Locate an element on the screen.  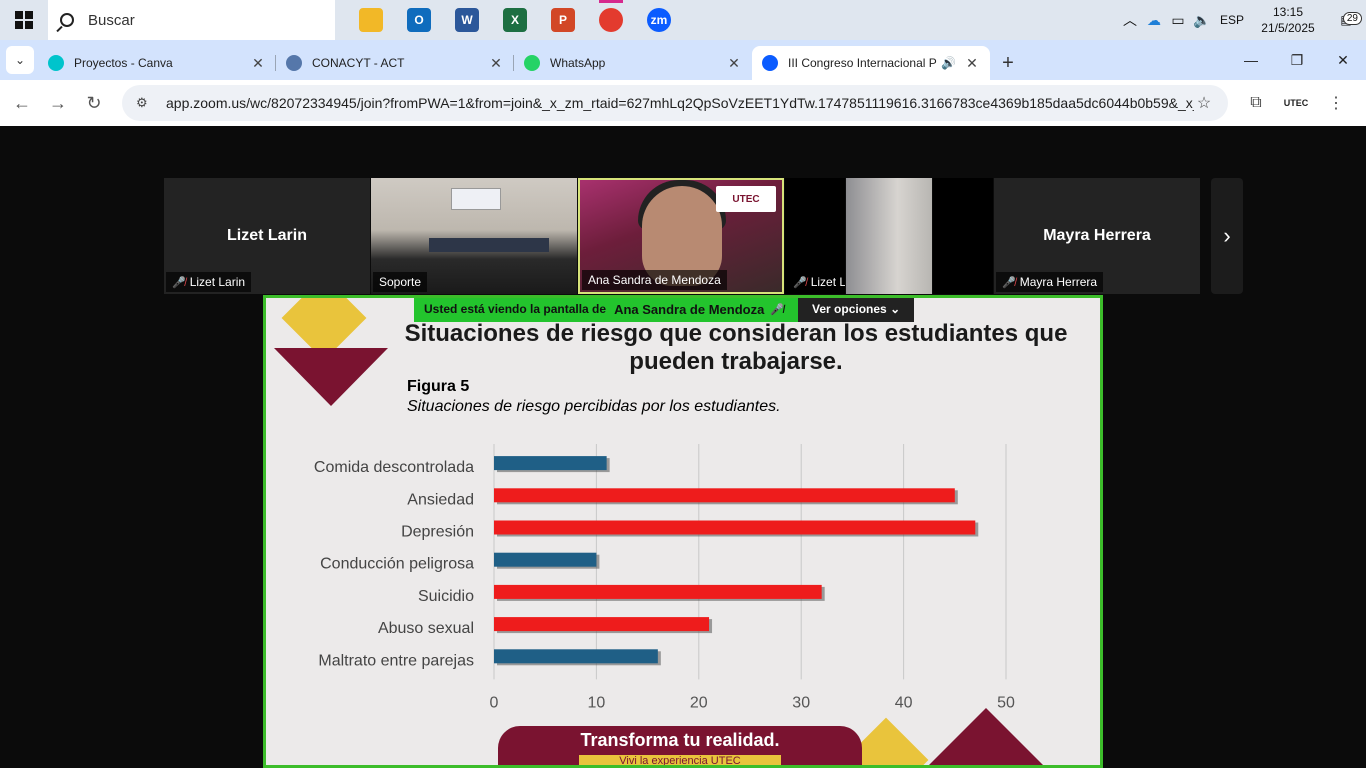
extensions-icon: ⧉ is located at coordinates (1256, 103).